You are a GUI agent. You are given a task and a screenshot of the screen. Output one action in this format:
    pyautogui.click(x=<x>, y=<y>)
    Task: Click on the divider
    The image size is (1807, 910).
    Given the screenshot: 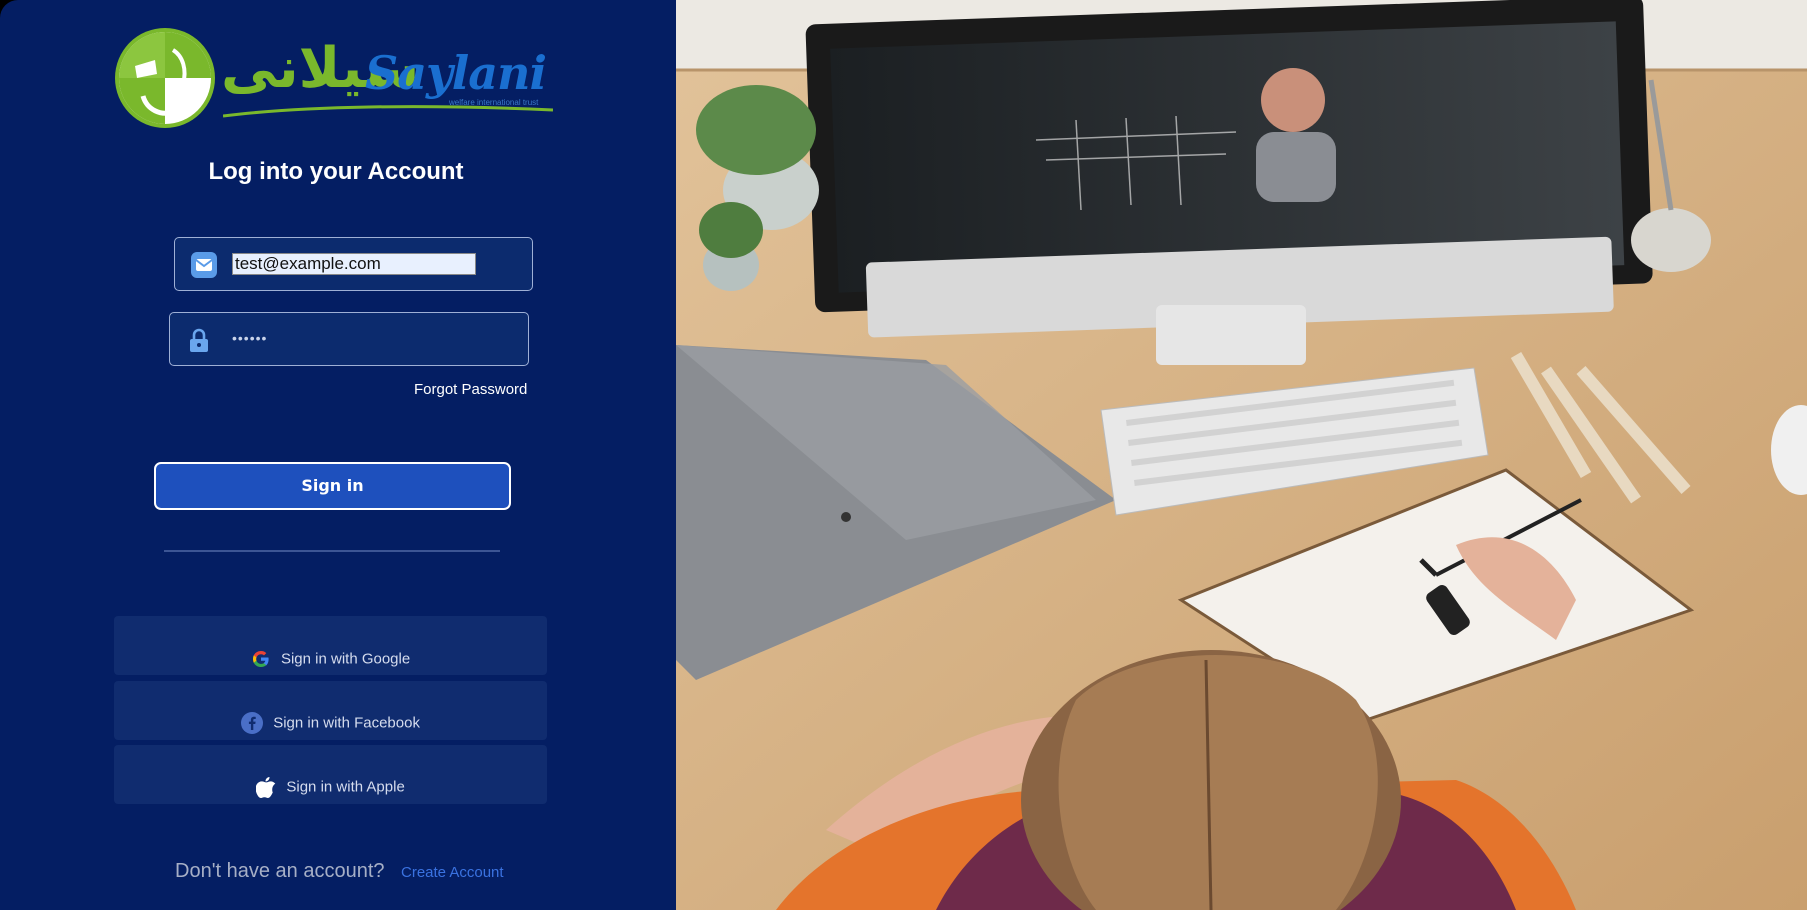 What is the action you would take?
    pyautogui.click(x=332, y=551)
    